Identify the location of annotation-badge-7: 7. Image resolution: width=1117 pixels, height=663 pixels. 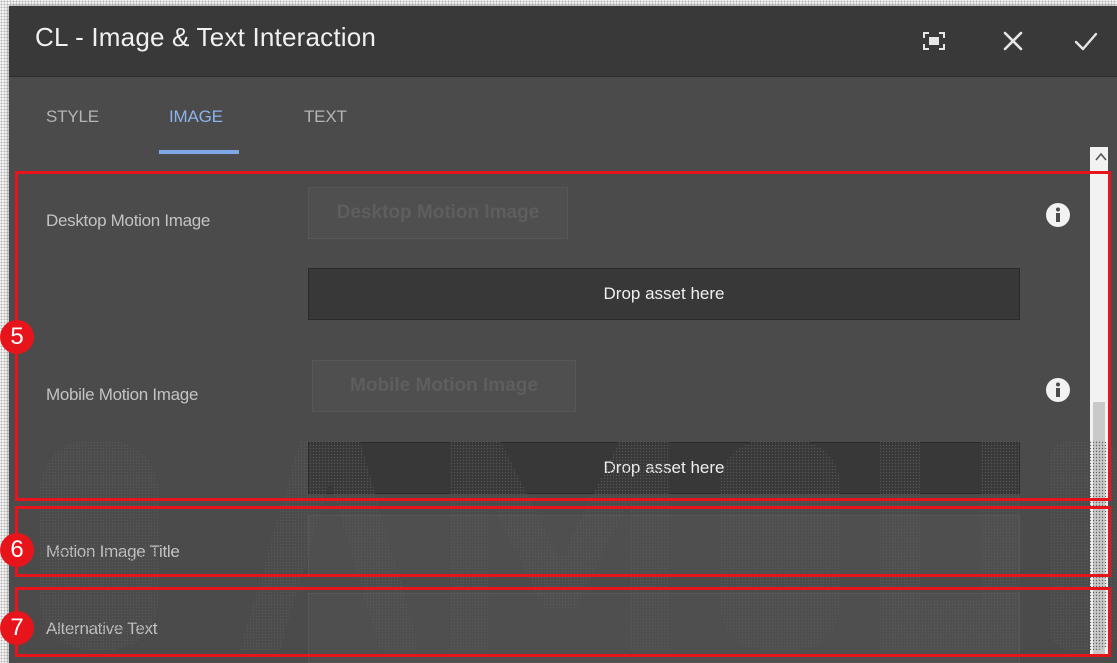
(17, 628).